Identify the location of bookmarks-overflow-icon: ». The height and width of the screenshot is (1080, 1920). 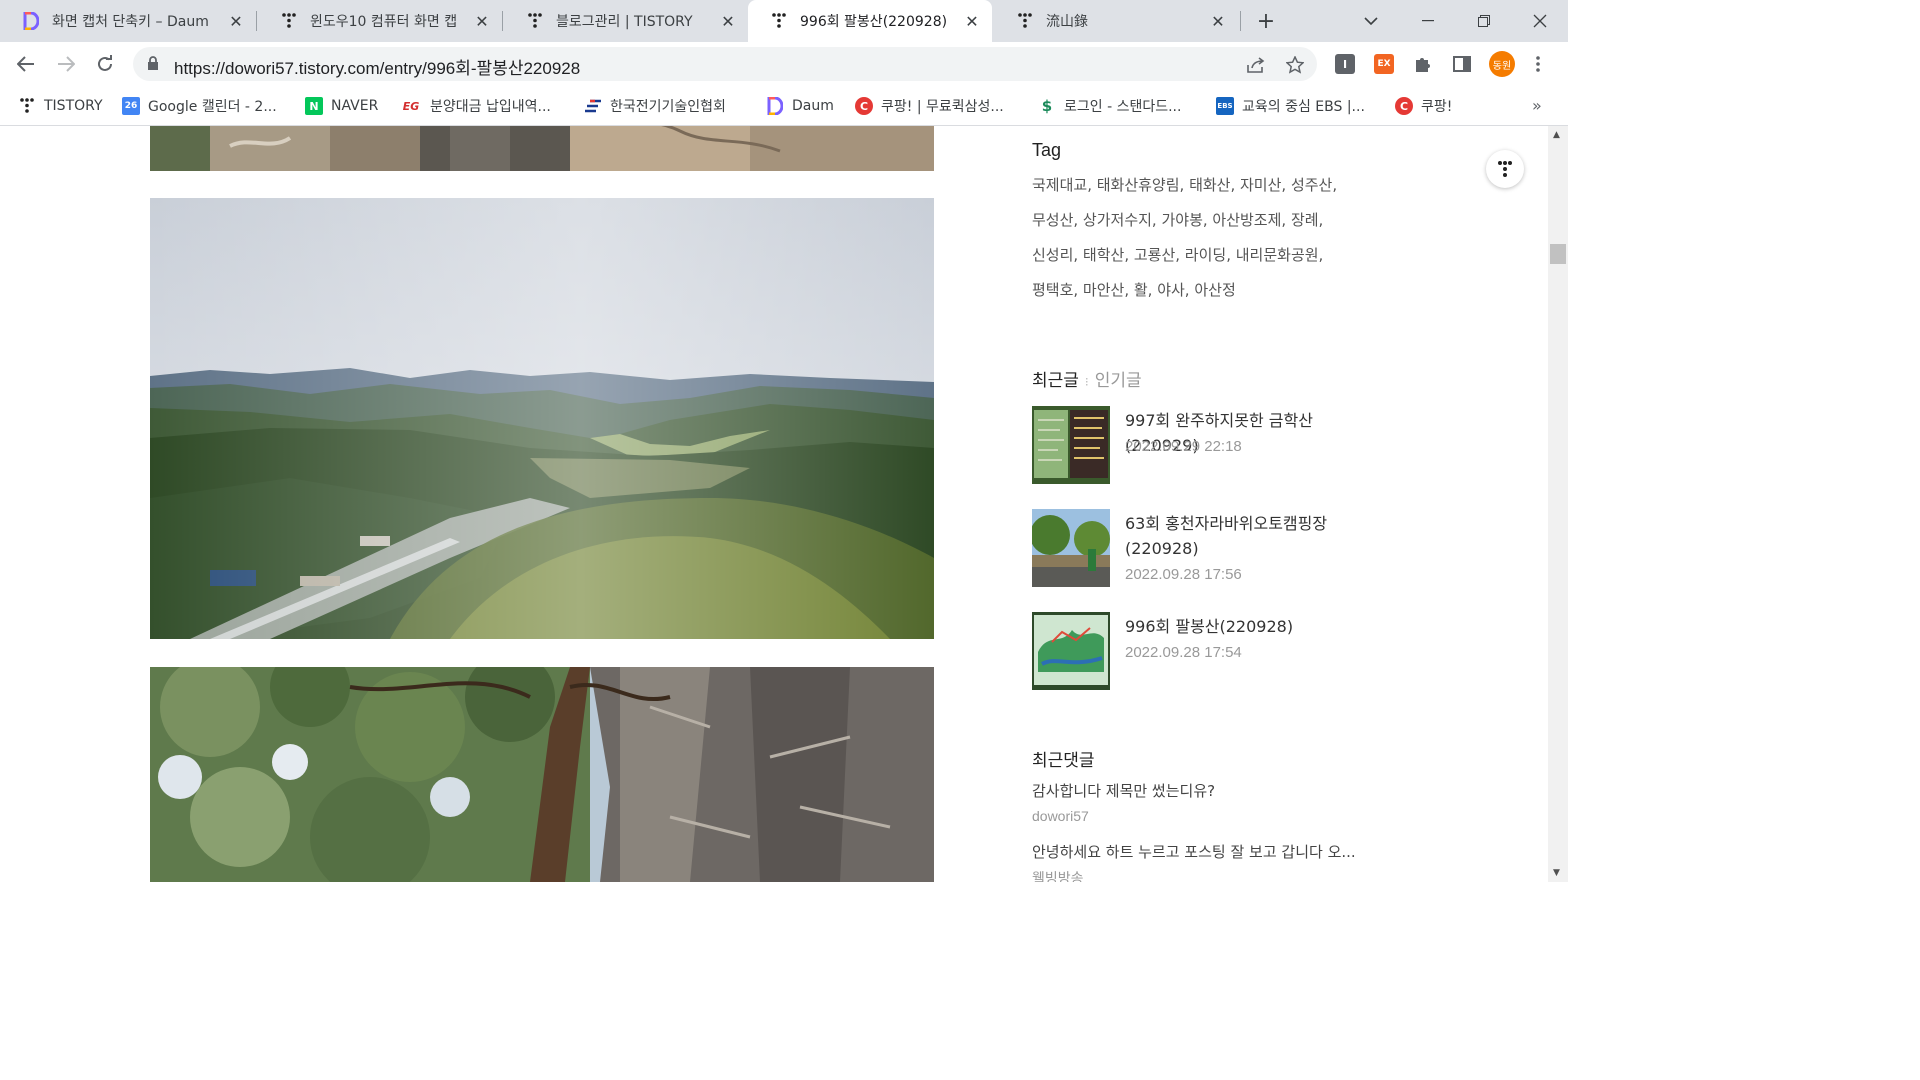
(1537, 105).